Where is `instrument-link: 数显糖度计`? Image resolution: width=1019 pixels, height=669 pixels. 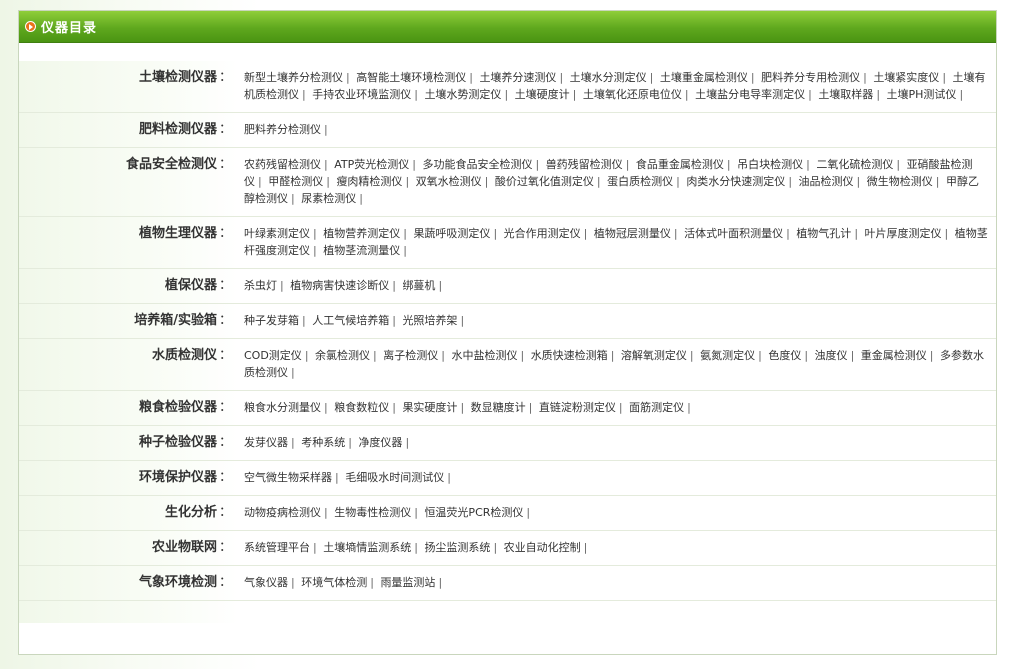
instrument-link: 数显糖度计 is located at coordinates (498, 407).